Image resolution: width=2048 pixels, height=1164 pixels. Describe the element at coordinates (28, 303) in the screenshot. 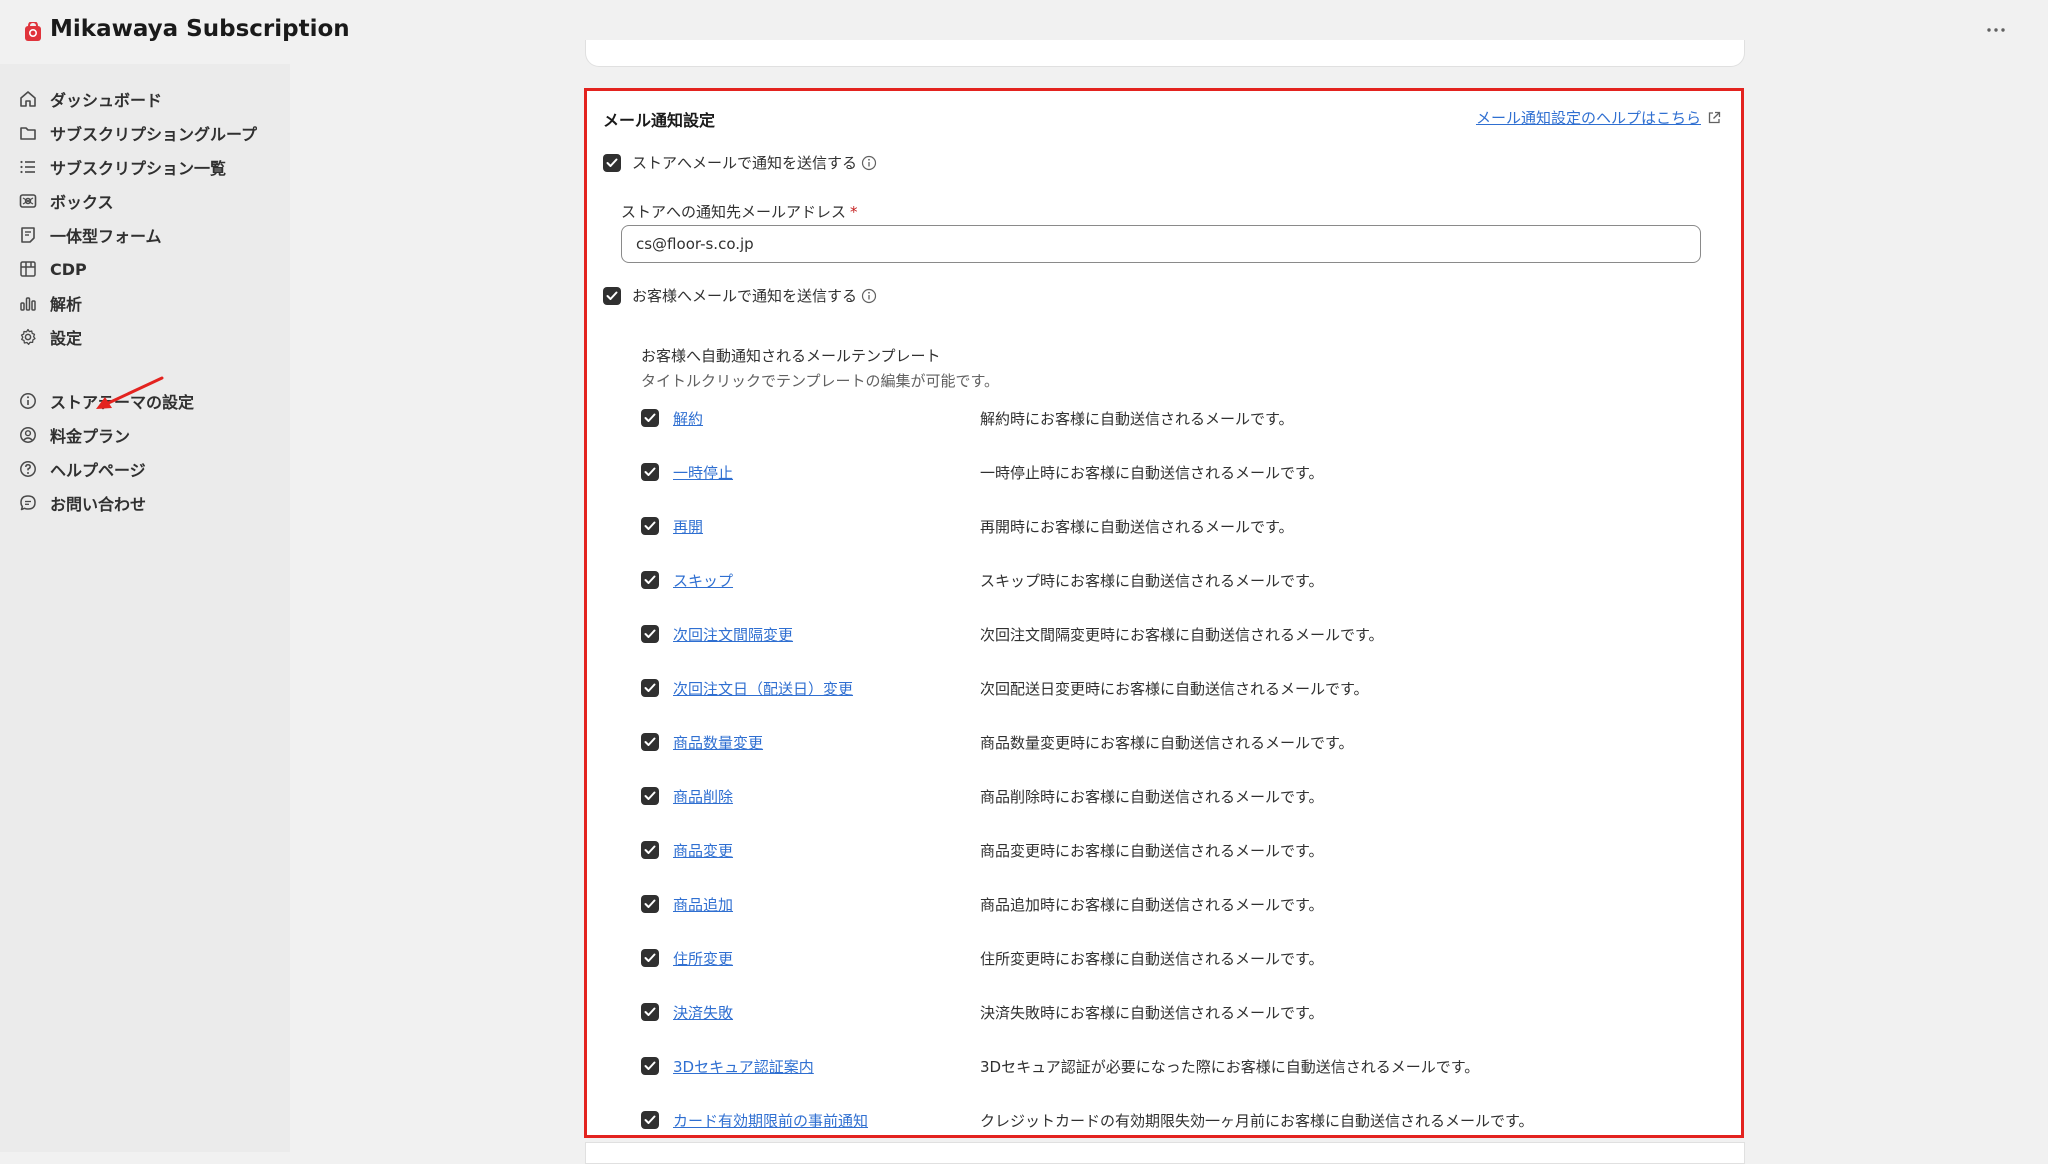

I see `chart-icon` at that location.